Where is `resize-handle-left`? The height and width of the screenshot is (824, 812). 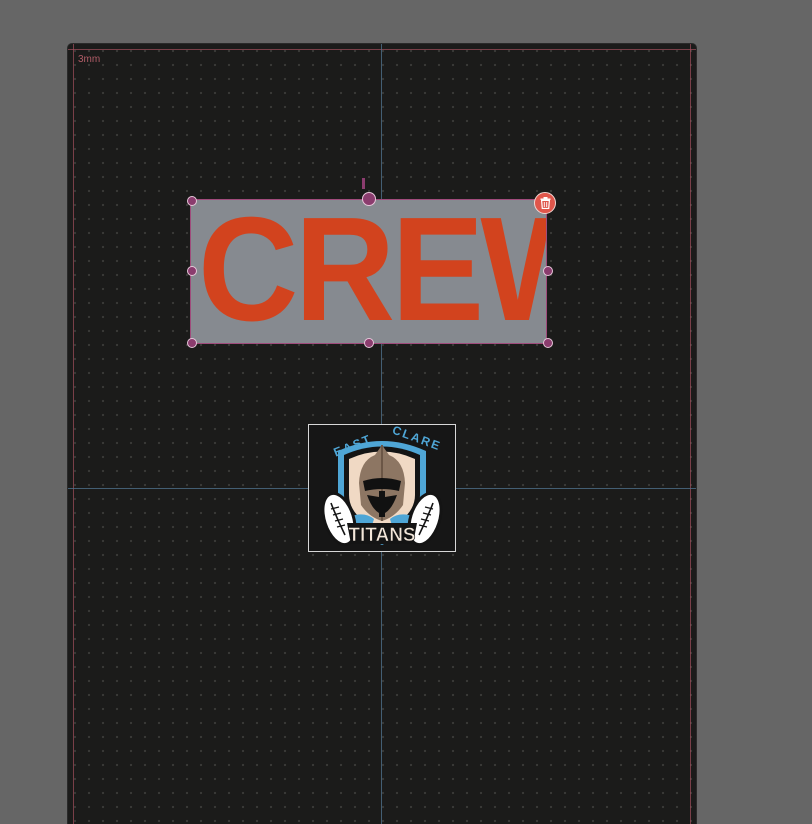
resize-handle-left is located at coordinates (192, 271).